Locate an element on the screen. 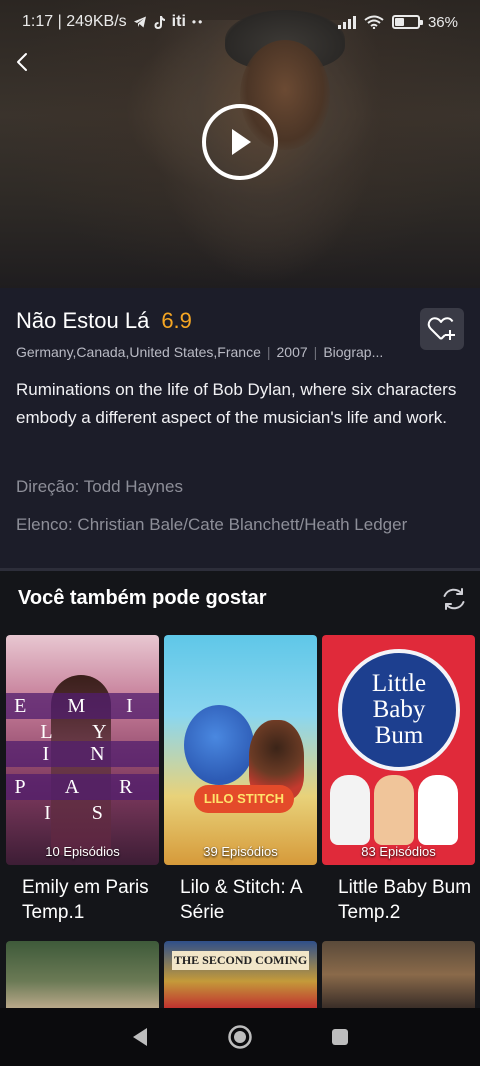  poster-image: LILO STITCH 39 Episódios is located at coordinates (240, 750).